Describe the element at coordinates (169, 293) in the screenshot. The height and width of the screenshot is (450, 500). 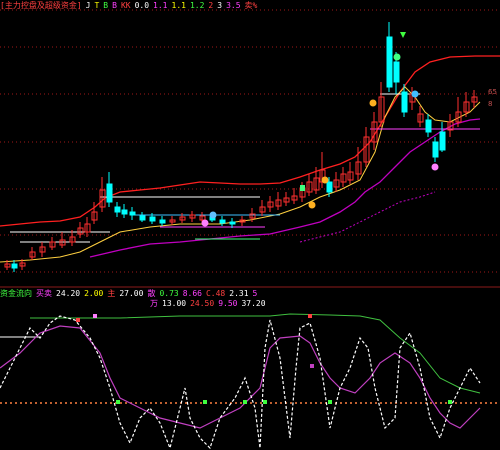
I see `sub-item: 0.73` at that location.